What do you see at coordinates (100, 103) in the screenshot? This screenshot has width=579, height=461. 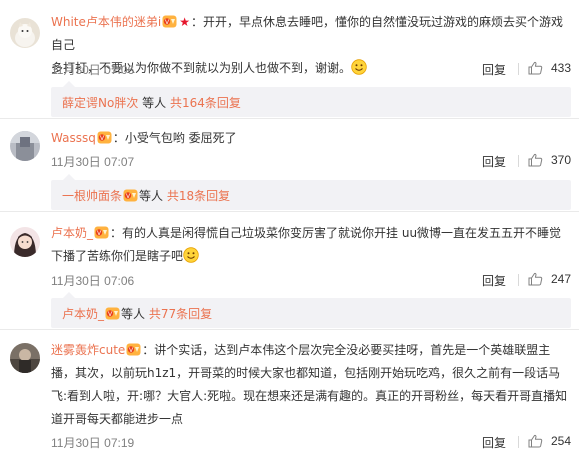 I see `sub-reply-user: 薛定谔No胖次` at bounding box center [100, 103].